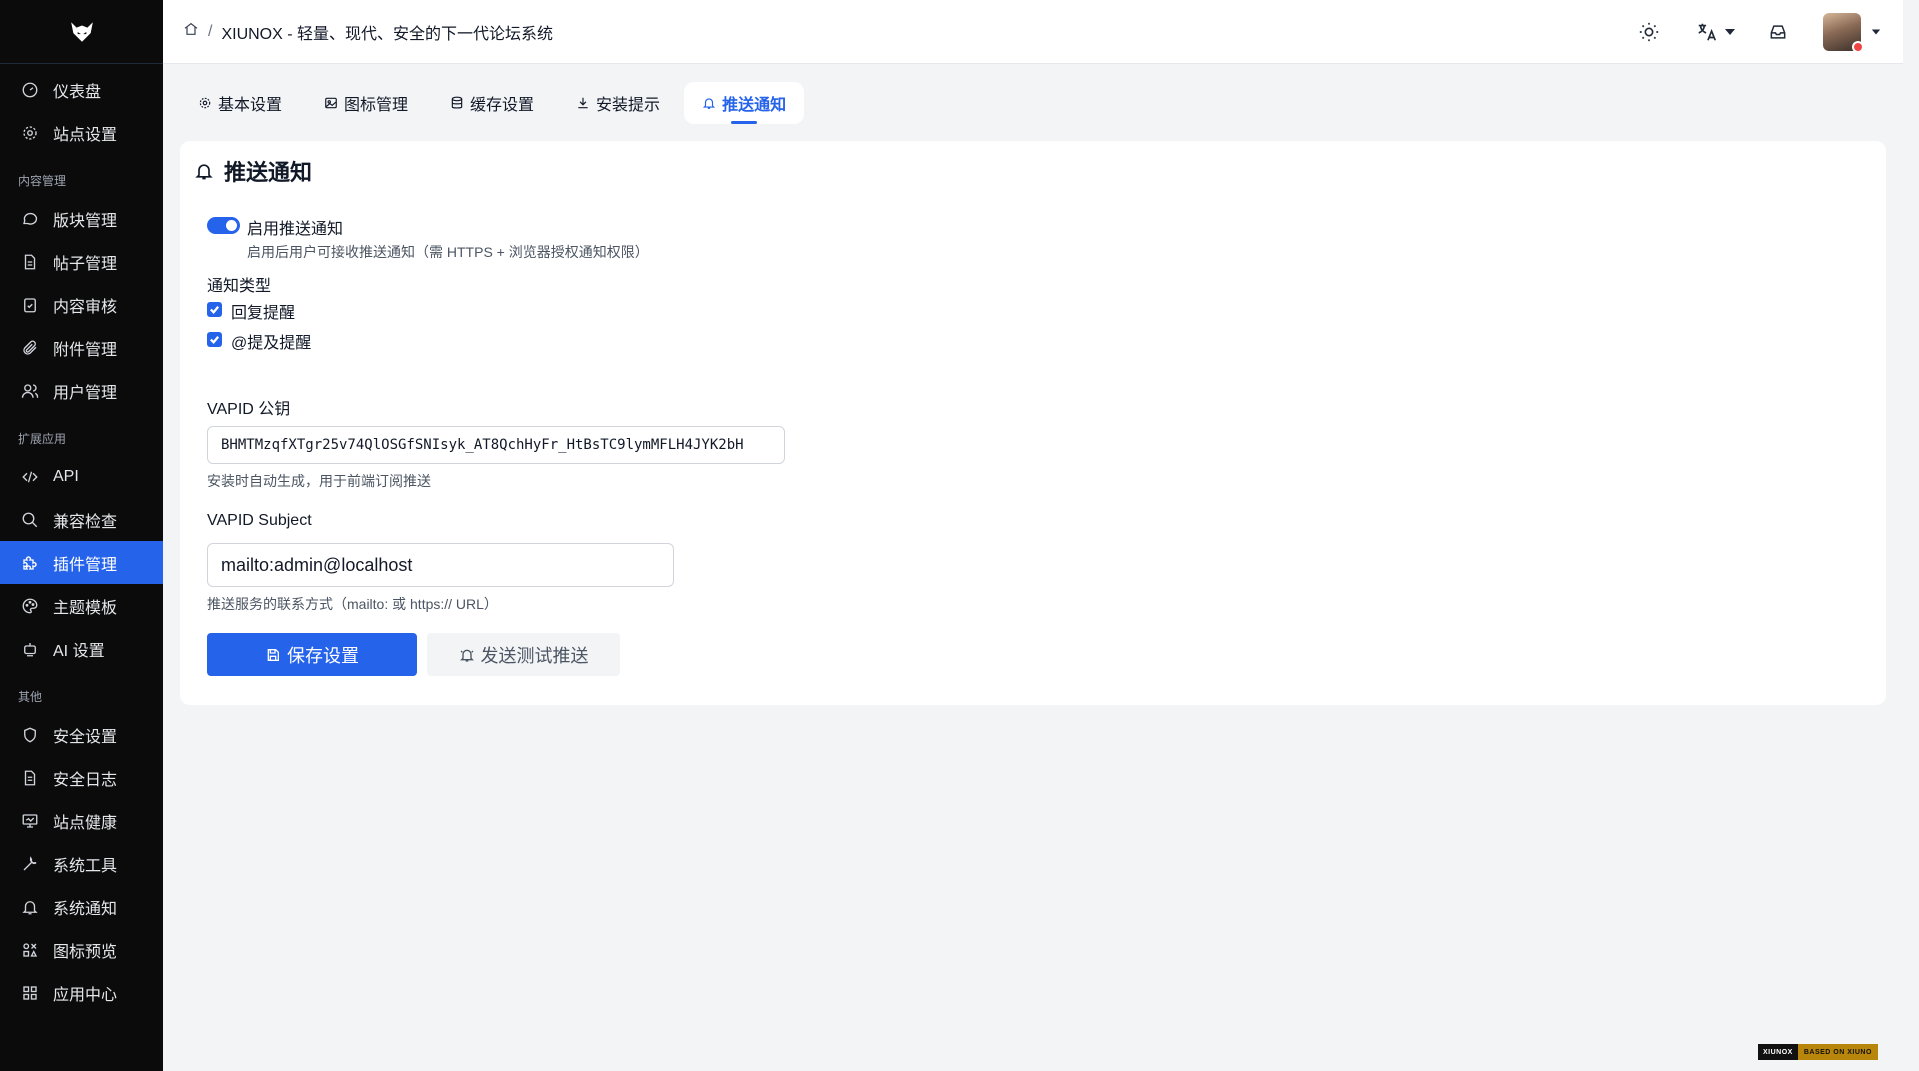 This screenshot has width=1919, height=1071. Describe the element at coordinates (79, 651) in the screenshot. I see `sidebar-item-label: AI 设置` at that location.